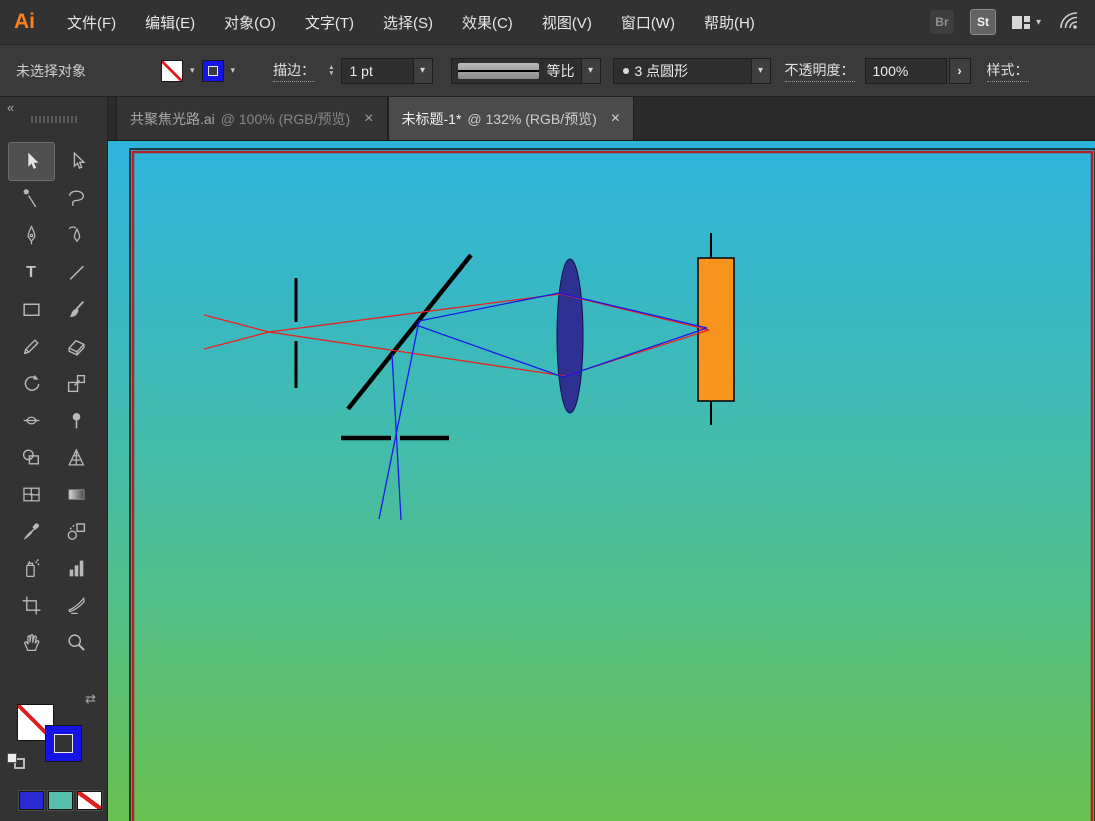  Describe the element at coordinates (1070, 22) in the screenshot. I see `cs-live-icon` at that location.